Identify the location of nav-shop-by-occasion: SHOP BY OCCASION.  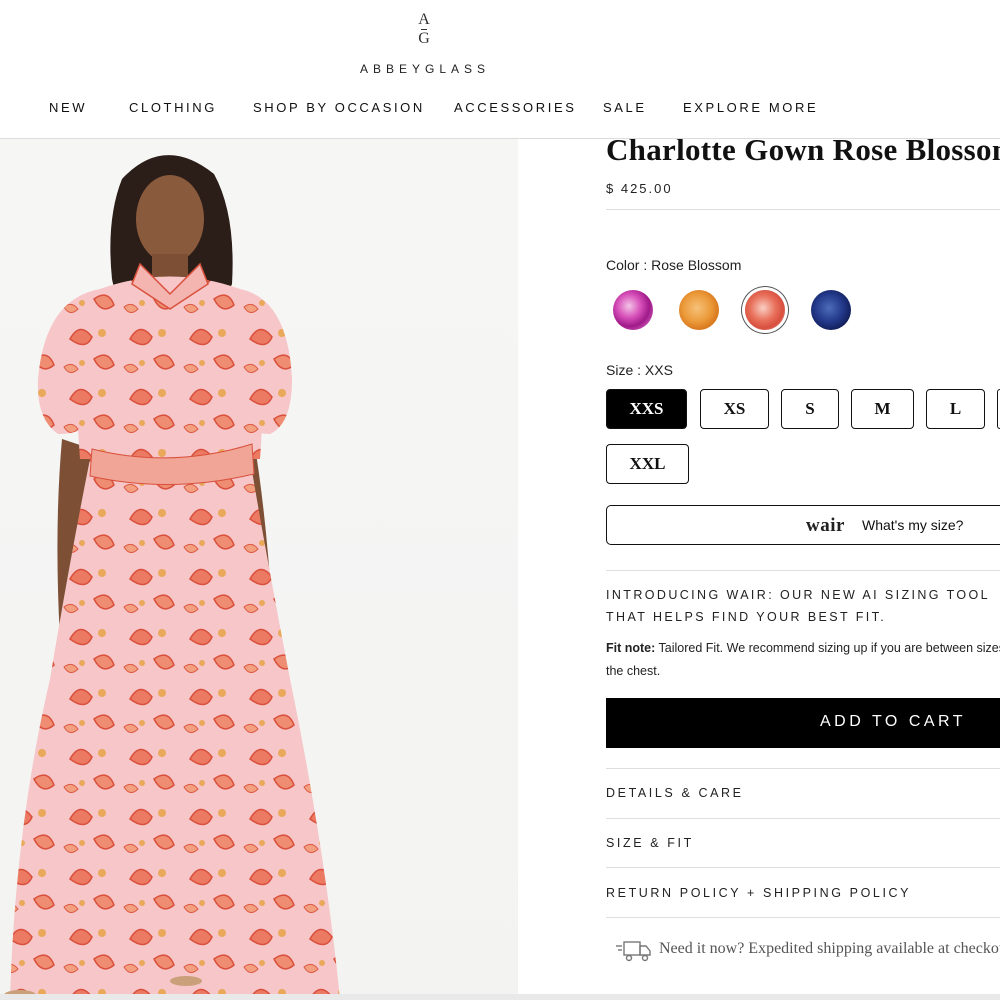
(339, 107).